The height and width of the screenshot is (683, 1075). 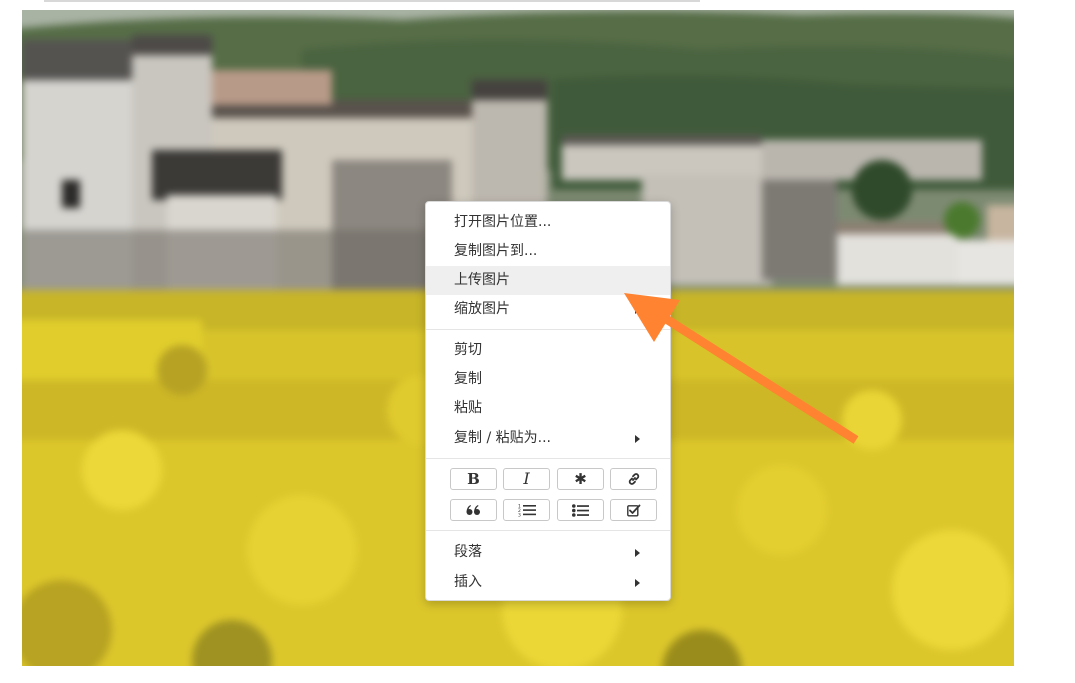 I want to click on italic-icon: I, so click(x=526, y=478).